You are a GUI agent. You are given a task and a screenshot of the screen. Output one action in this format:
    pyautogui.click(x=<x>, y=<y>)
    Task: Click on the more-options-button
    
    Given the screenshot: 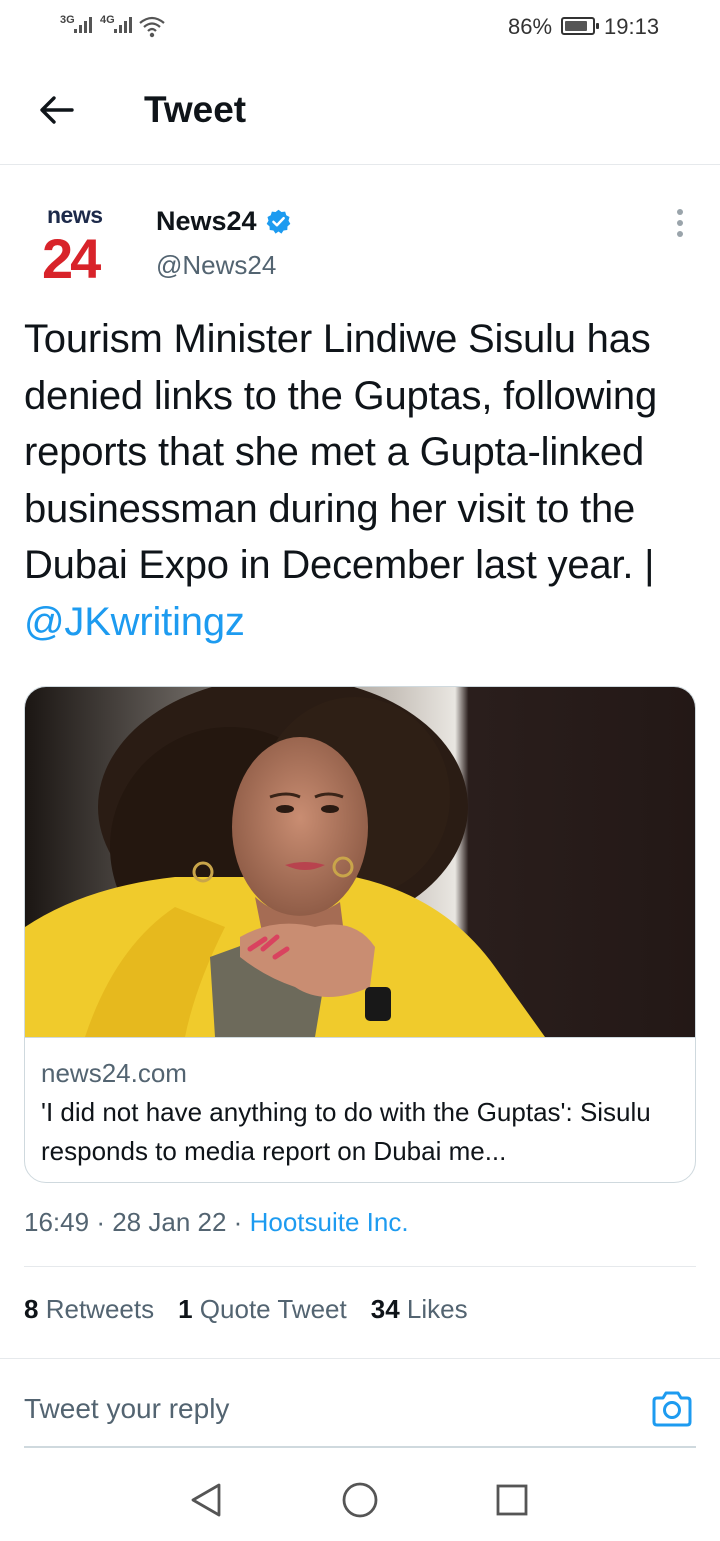 What is the action you would take?
    pyautogui.click(x=680, y=223)
    